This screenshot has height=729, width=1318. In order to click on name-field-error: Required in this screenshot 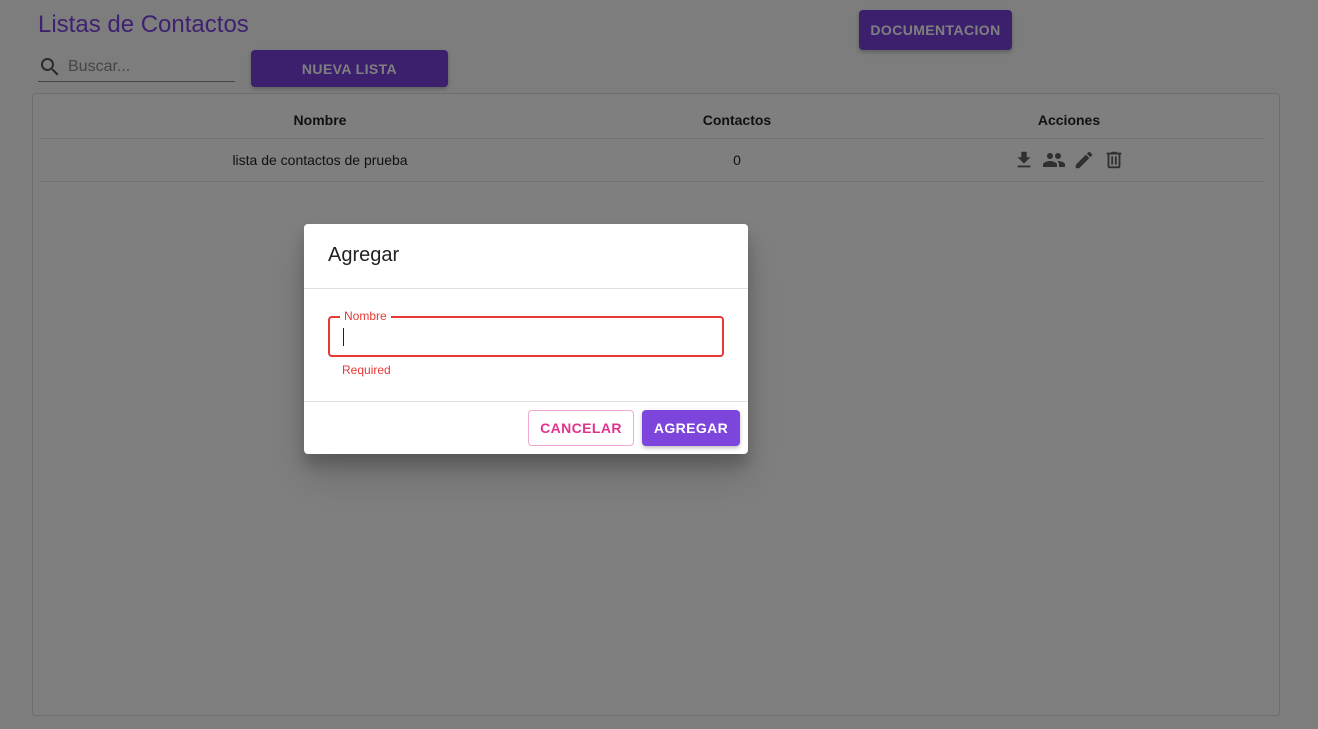, I will do `click(366, 370)`.